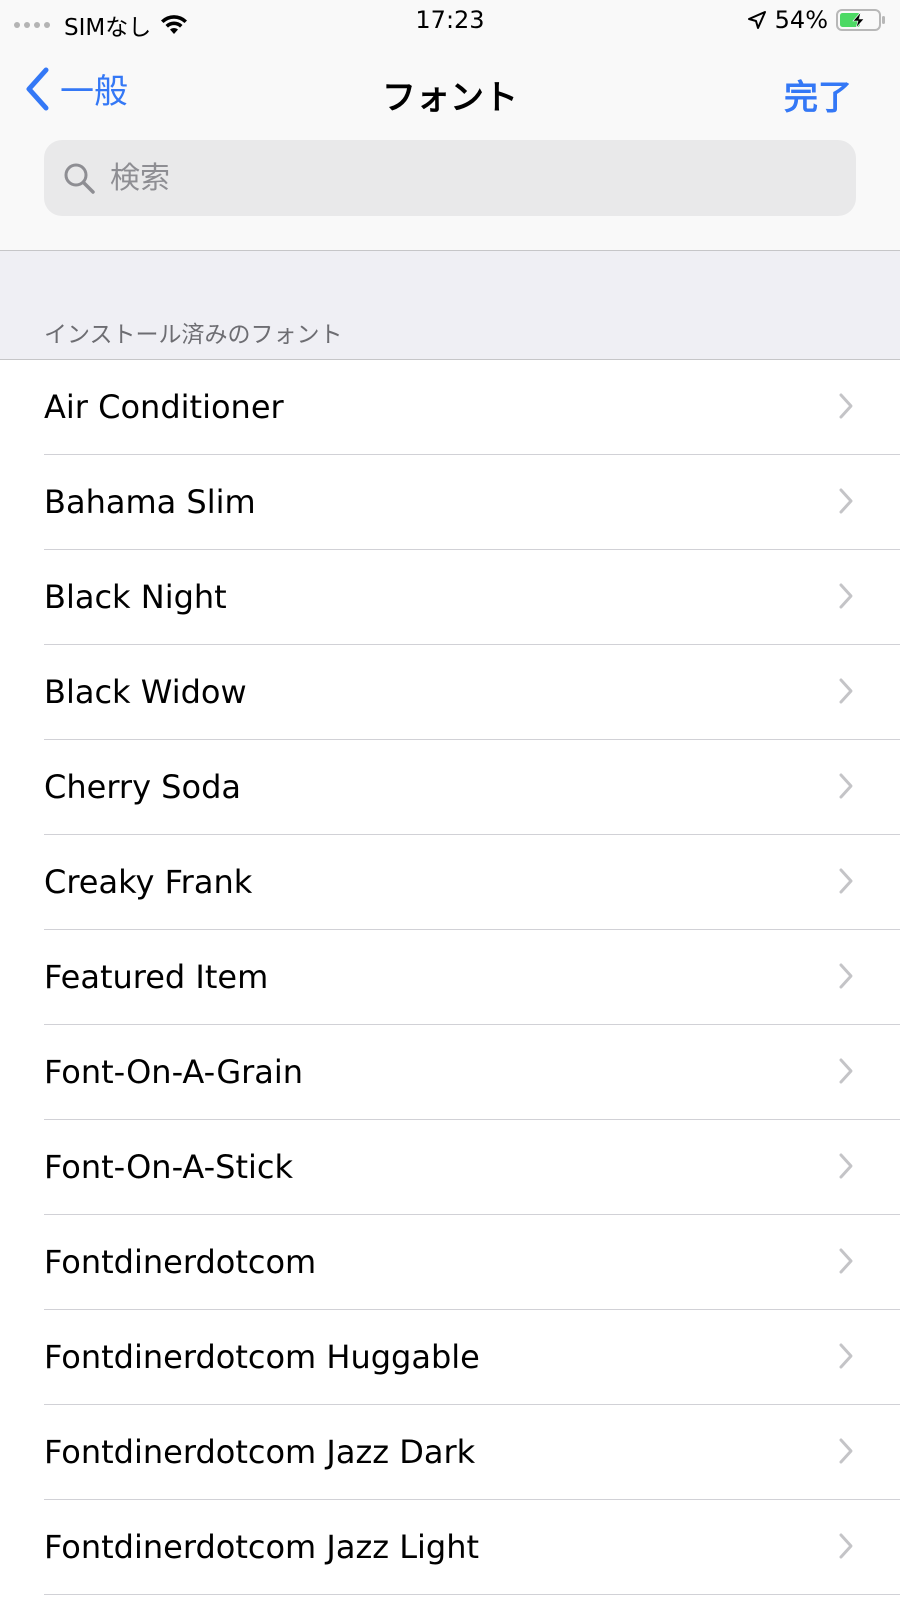  Describe the element at coordinates (174, 1072) in the screenshot. I see `font-name-label: Font-On-A-Grain` at that location.